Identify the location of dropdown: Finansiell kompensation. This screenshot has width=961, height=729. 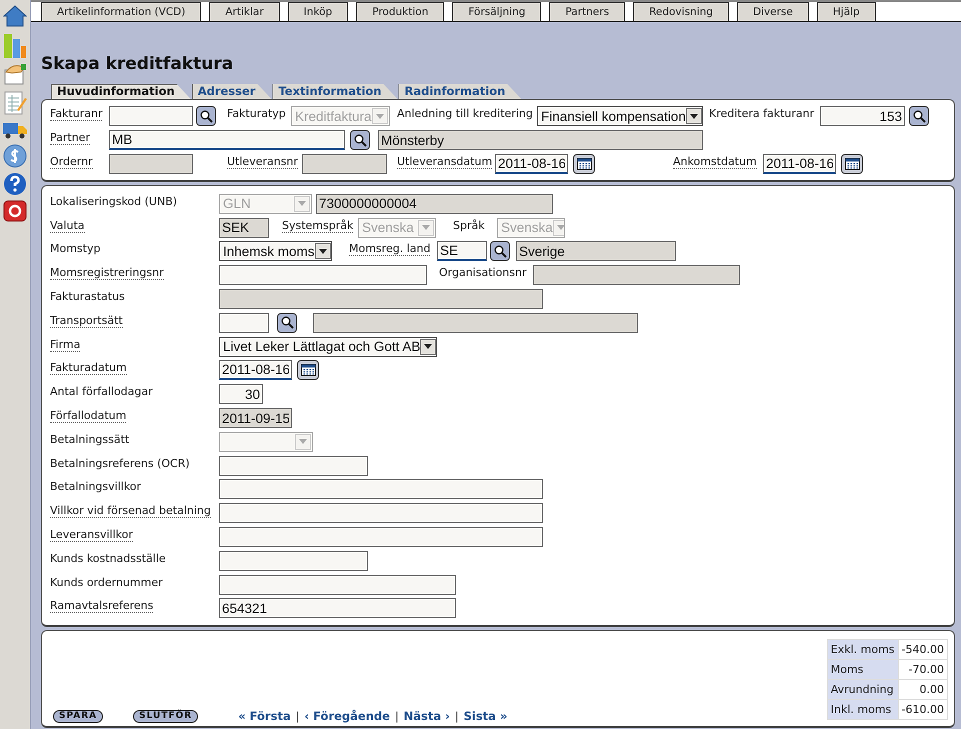
(620, 116).